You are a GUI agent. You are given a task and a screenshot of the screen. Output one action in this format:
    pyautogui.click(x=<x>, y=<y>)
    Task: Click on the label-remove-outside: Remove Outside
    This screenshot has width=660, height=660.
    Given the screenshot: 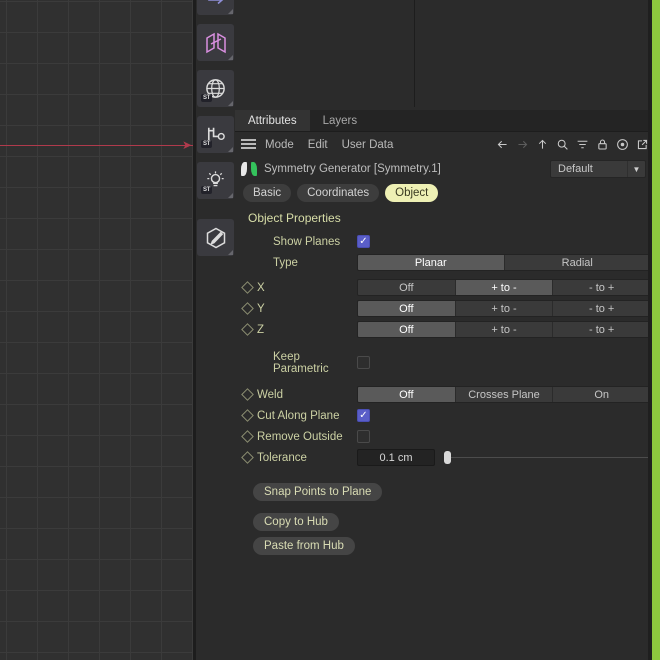 What is the action you would take?
    pyautogui.click(x=300, y=436)
    